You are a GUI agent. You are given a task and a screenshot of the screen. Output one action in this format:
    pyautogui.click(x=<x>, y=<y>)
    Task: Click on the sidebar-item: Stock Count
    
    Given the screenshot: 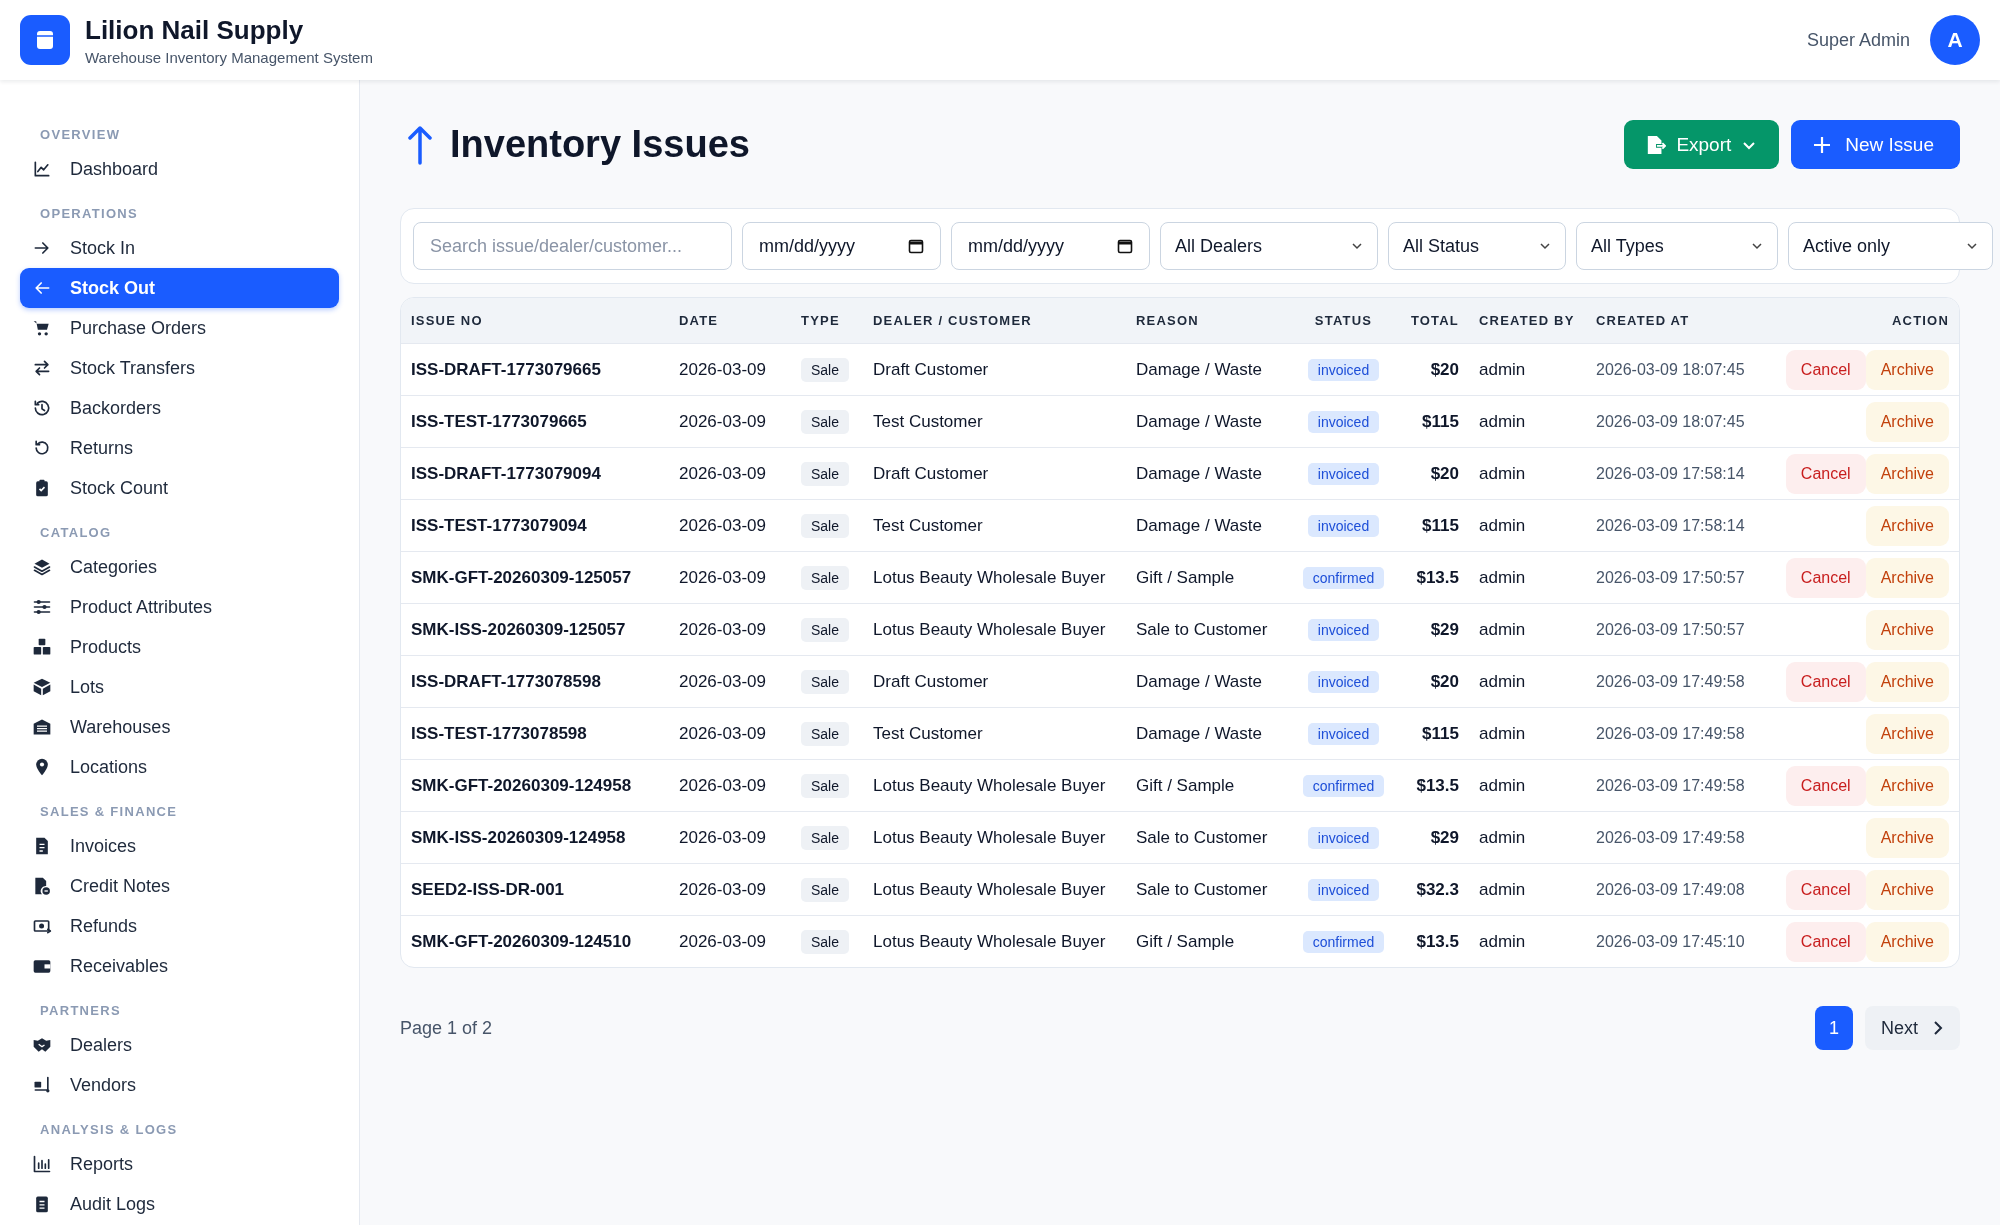 What is the action you would take?
    pyautogui.click(x=179, y=488)
    